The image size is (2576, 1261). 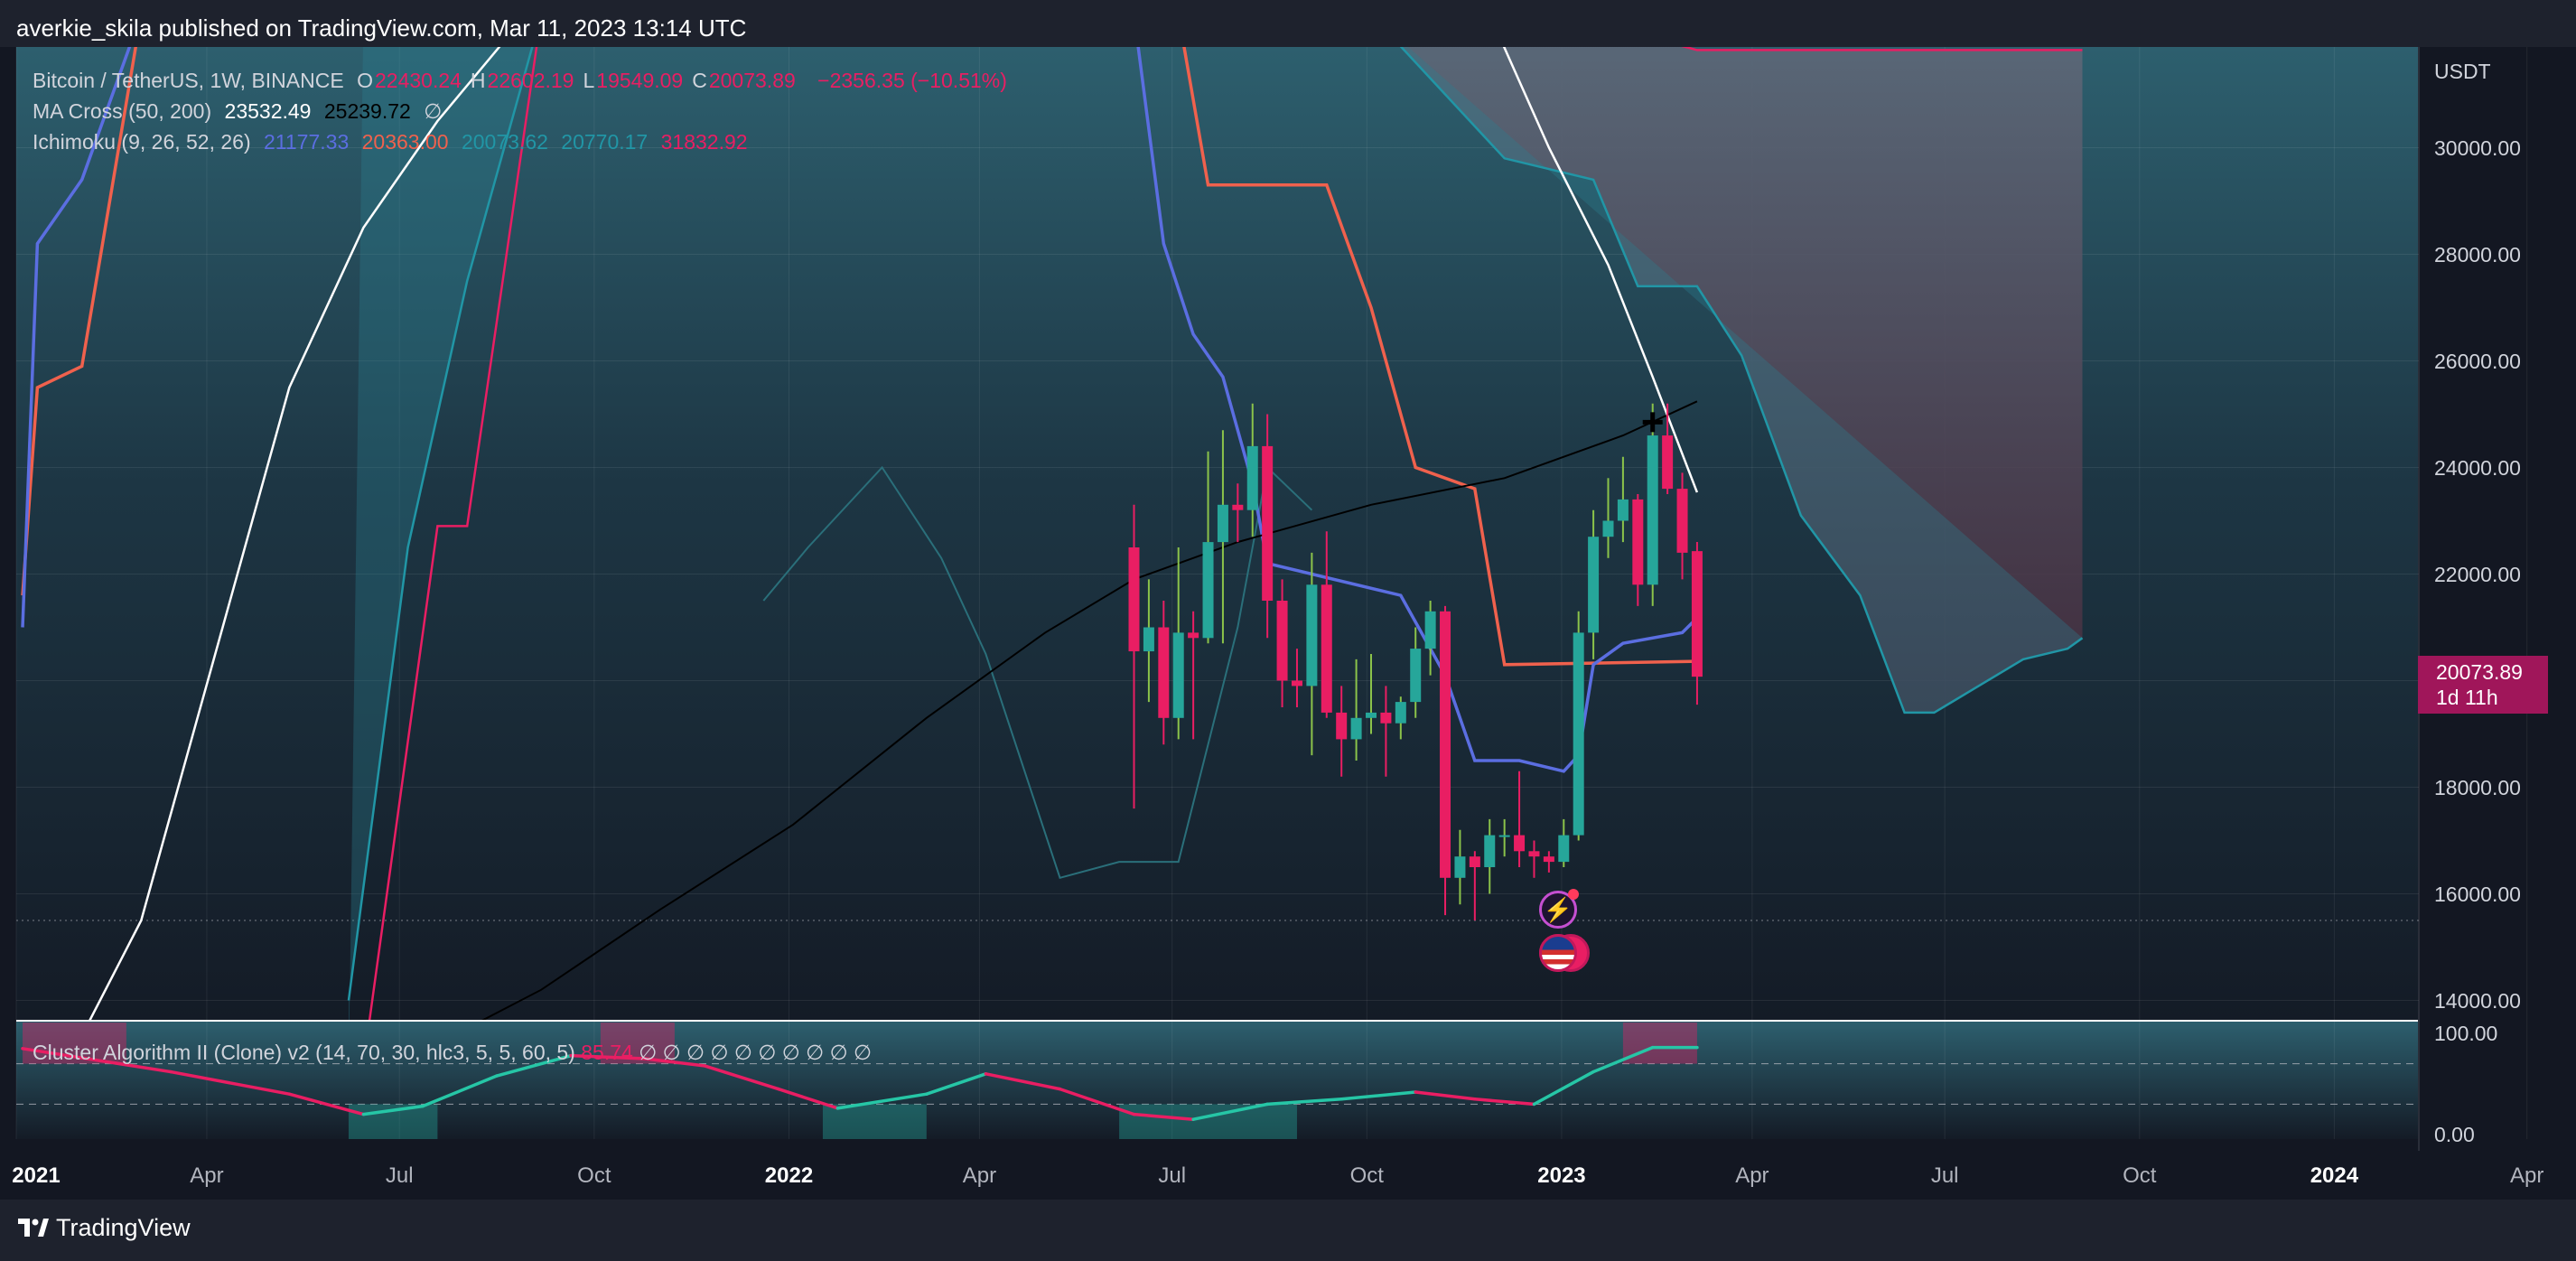 What do you see at coordinates (2477, 787) in the screenshot?
I see `price-tick-label: 18000.00` at bounding box center [2477, 787].